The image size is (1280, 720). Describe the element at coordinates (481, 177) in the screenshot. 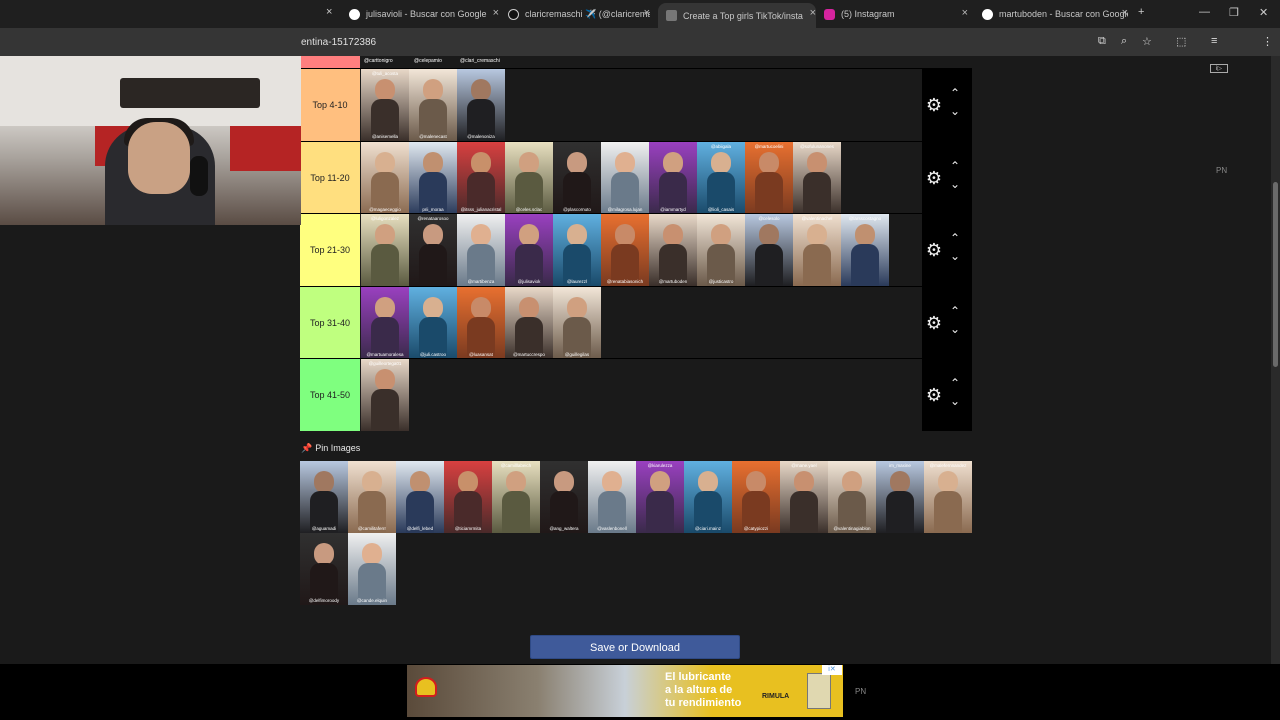

I see `tier-image: @itsss_julianacristal` at that location.